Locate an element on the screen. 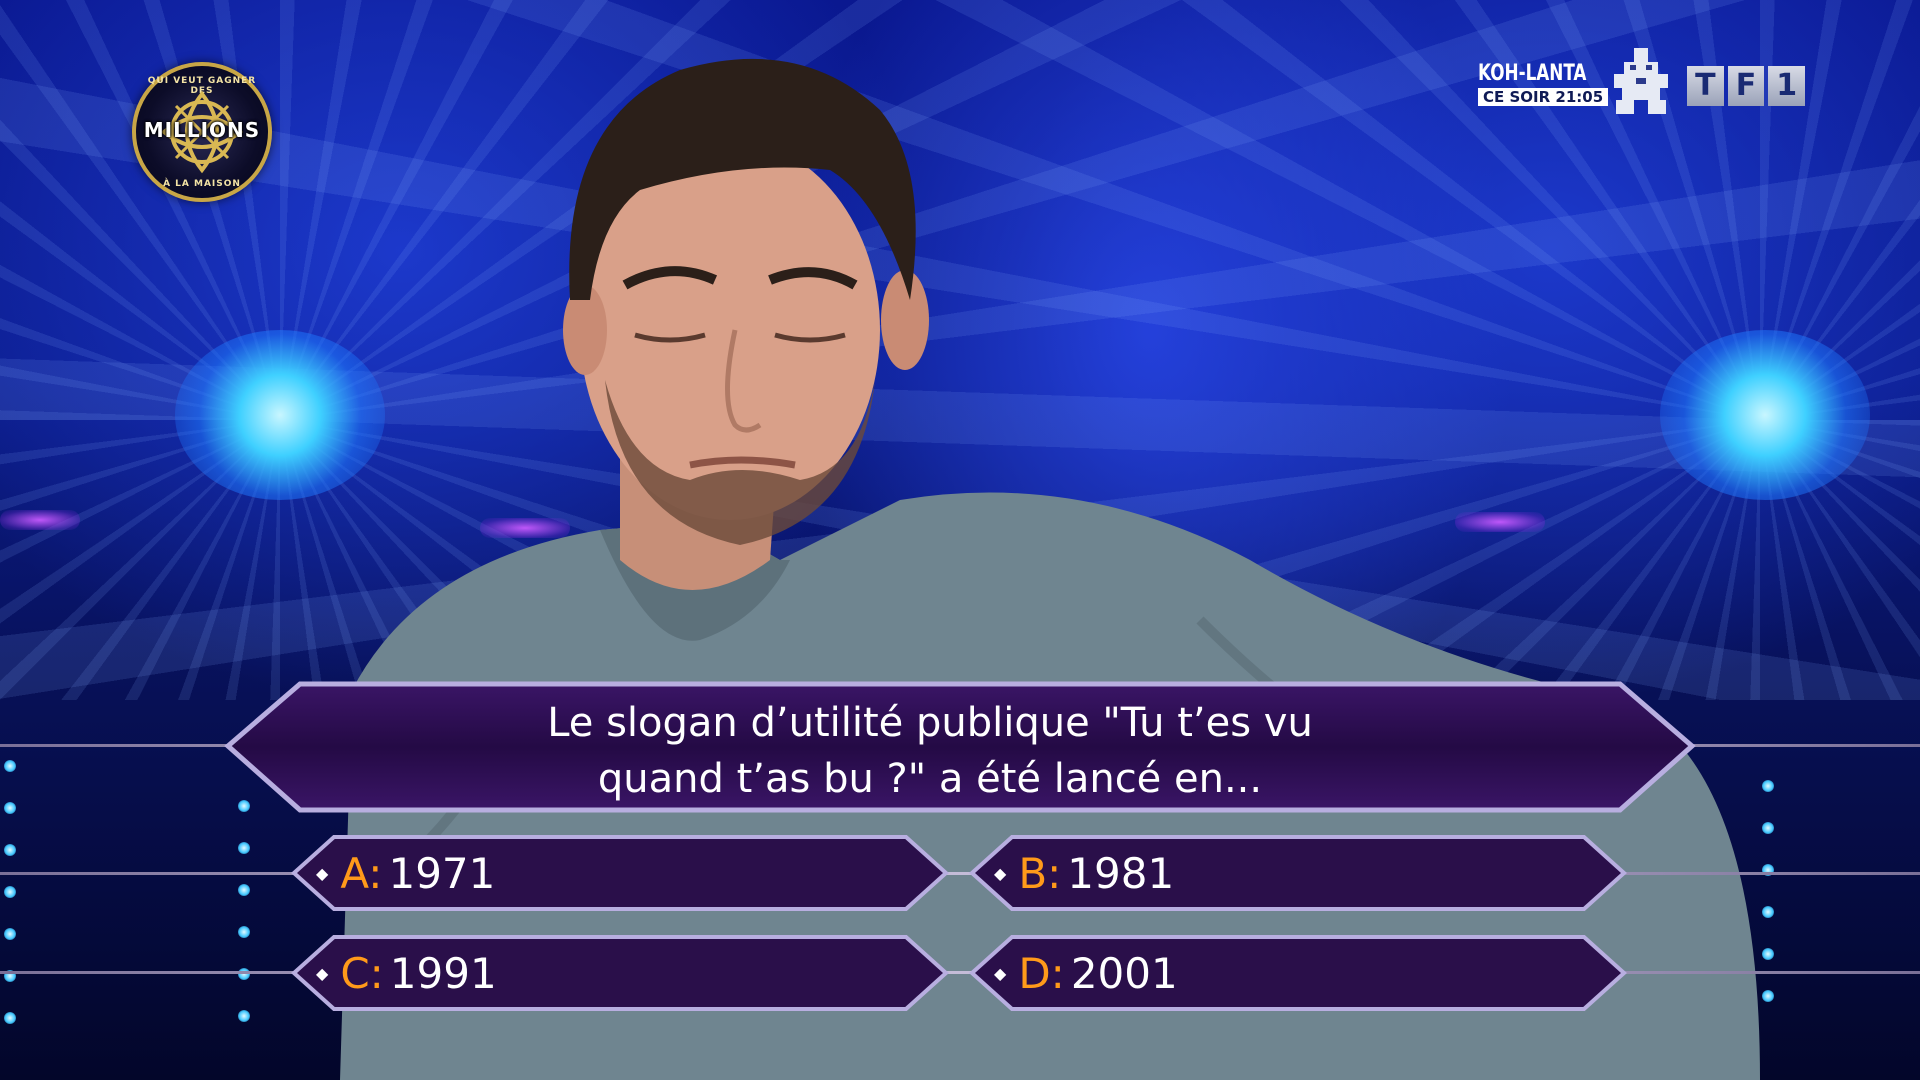 The width and height of the screenshot is (1920, 1080). channel-letter-f: F is located at coordinates (1746, 86).